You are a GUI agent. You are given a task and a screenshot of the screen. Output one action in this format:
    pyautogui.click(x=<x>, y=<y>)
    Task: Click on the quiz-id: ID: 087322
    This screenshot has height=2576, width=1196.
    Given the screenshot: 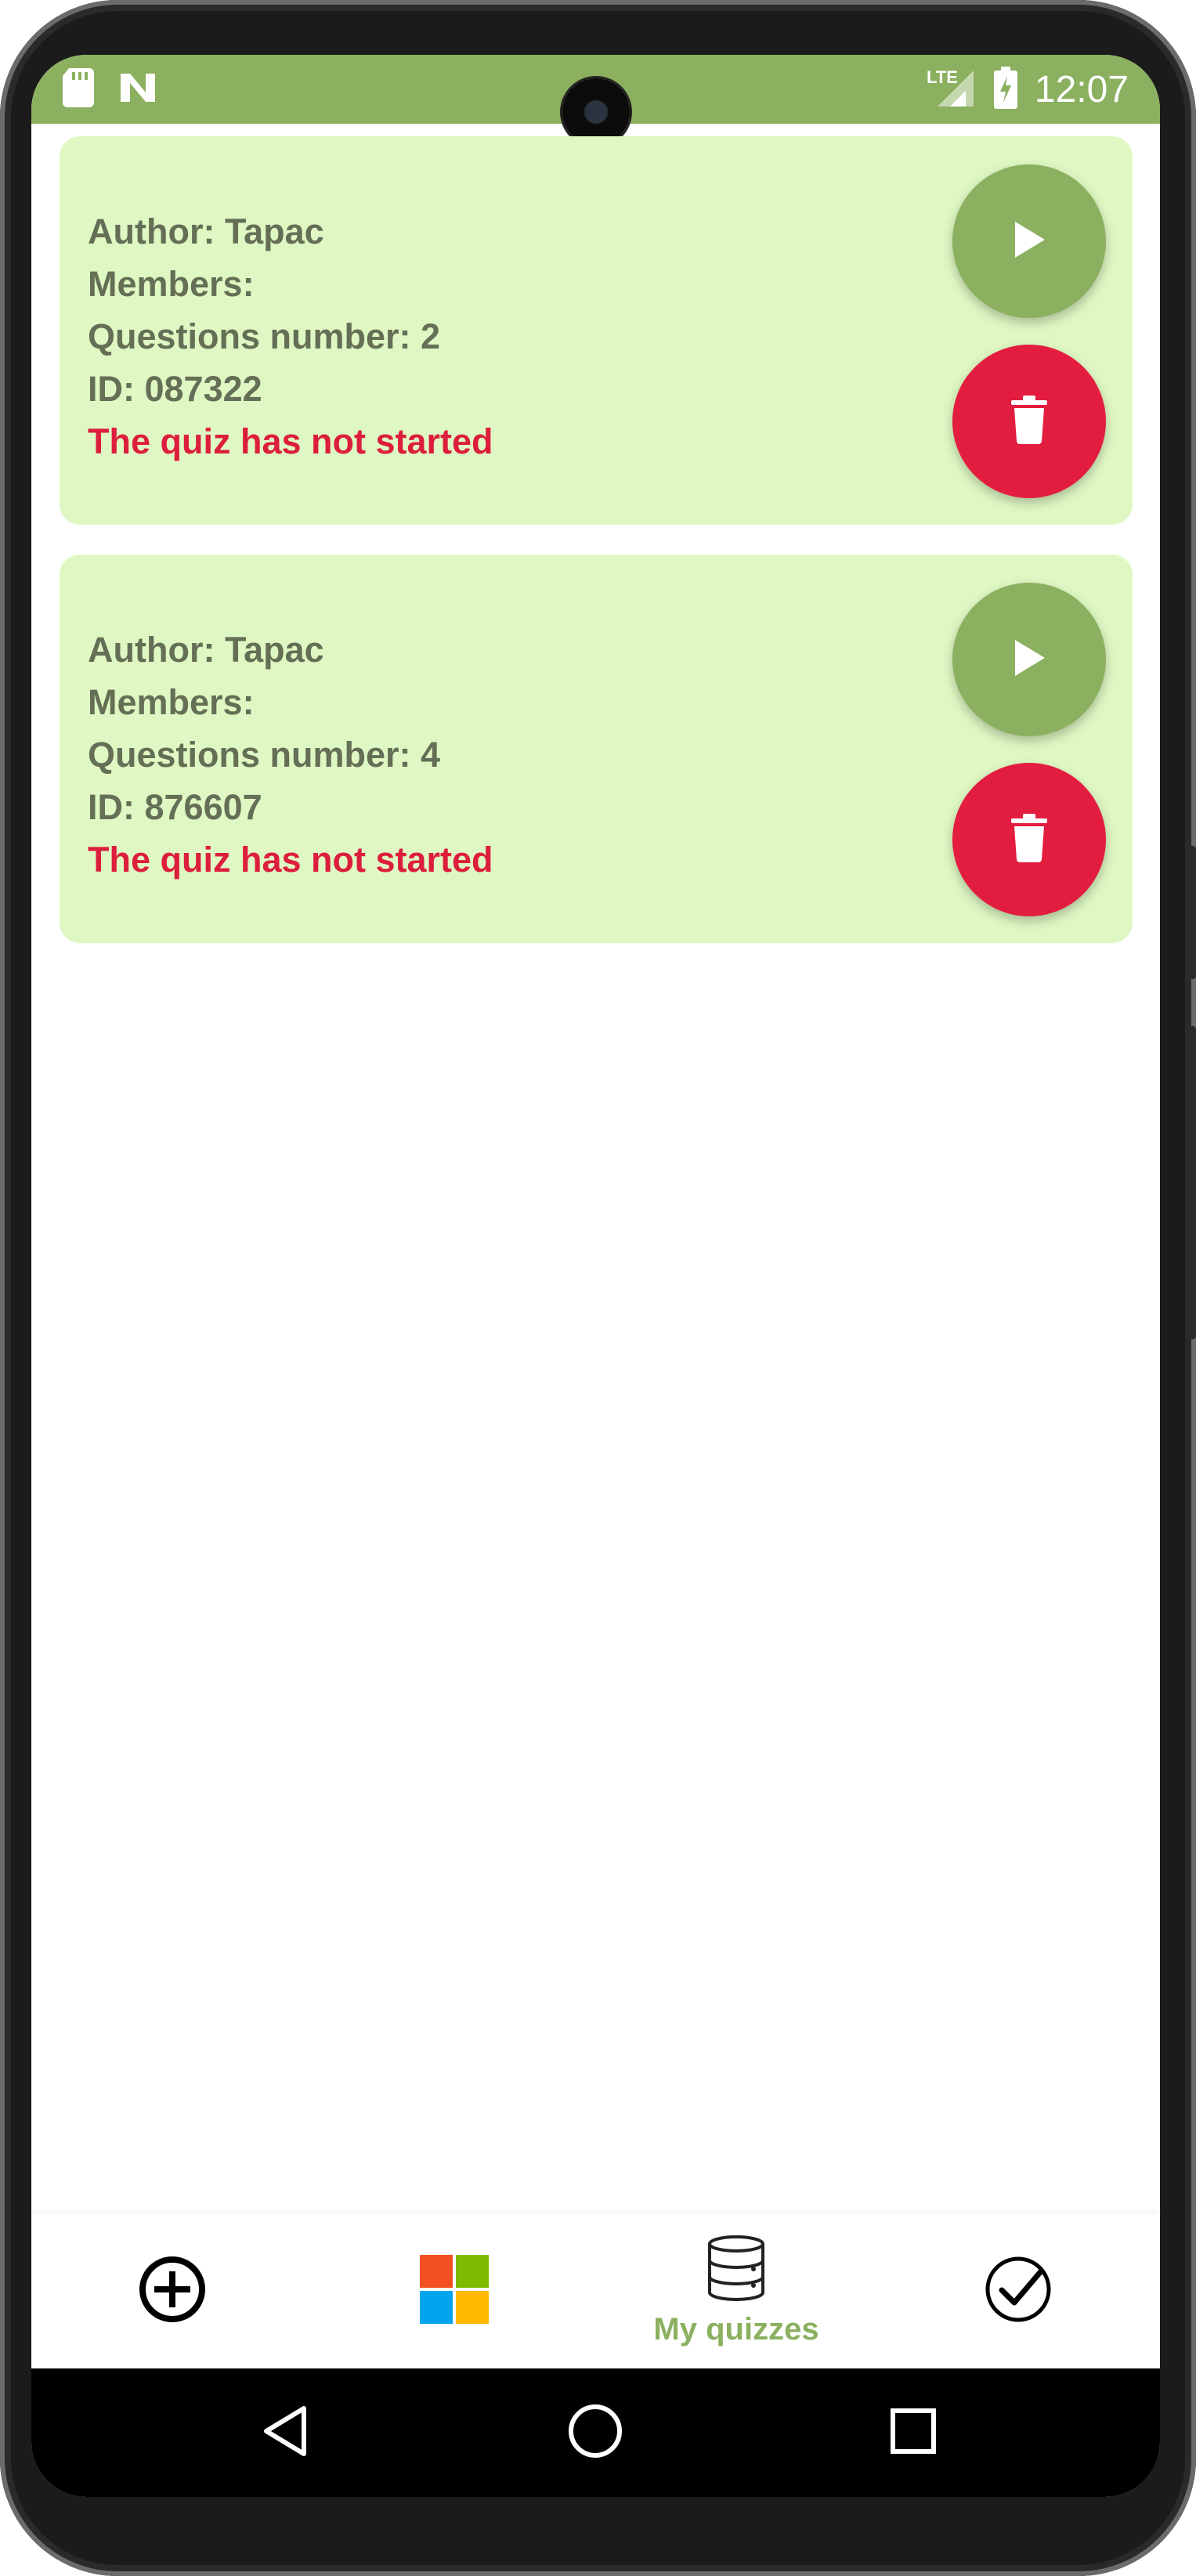 What is the action you would take?
    pyautogui.click(x=175, y=389)
    